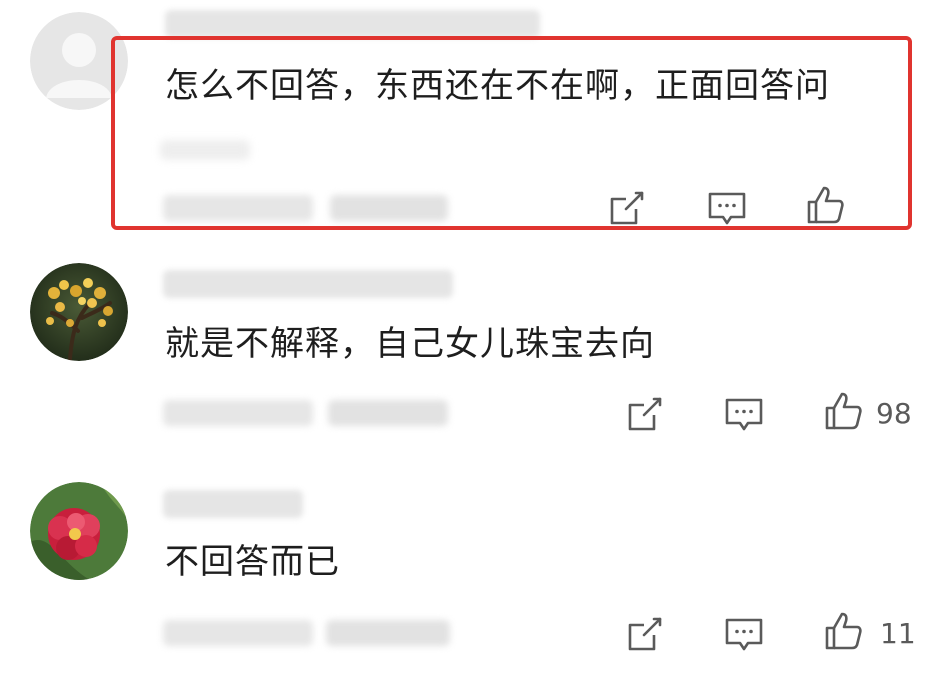 This screenshot has height=692, width=948. Describe the element at coordinates (205, 150) in the screenshot. I see `comment-text-blurred` at that location.